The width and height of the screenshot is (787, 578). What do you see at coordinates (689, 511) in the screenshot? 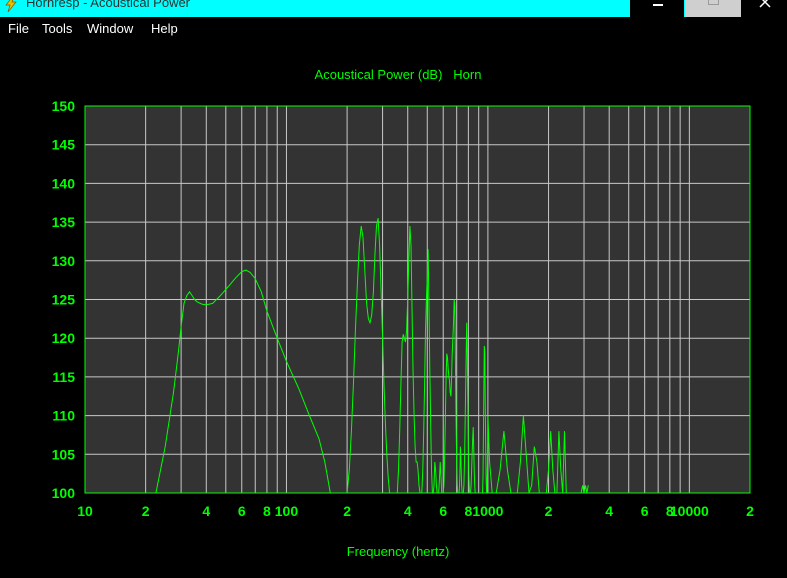
I see `x-tick-label: 10000` at bounding box center [689, 511].